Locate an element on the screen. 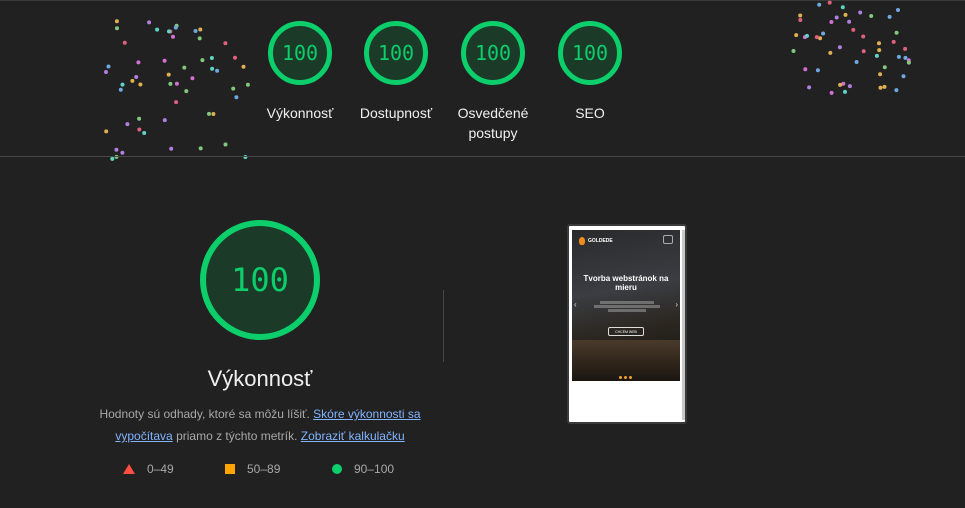 The height and width of the screenshot is (508, 965). flame-icon is located at coordinates (582, 241).